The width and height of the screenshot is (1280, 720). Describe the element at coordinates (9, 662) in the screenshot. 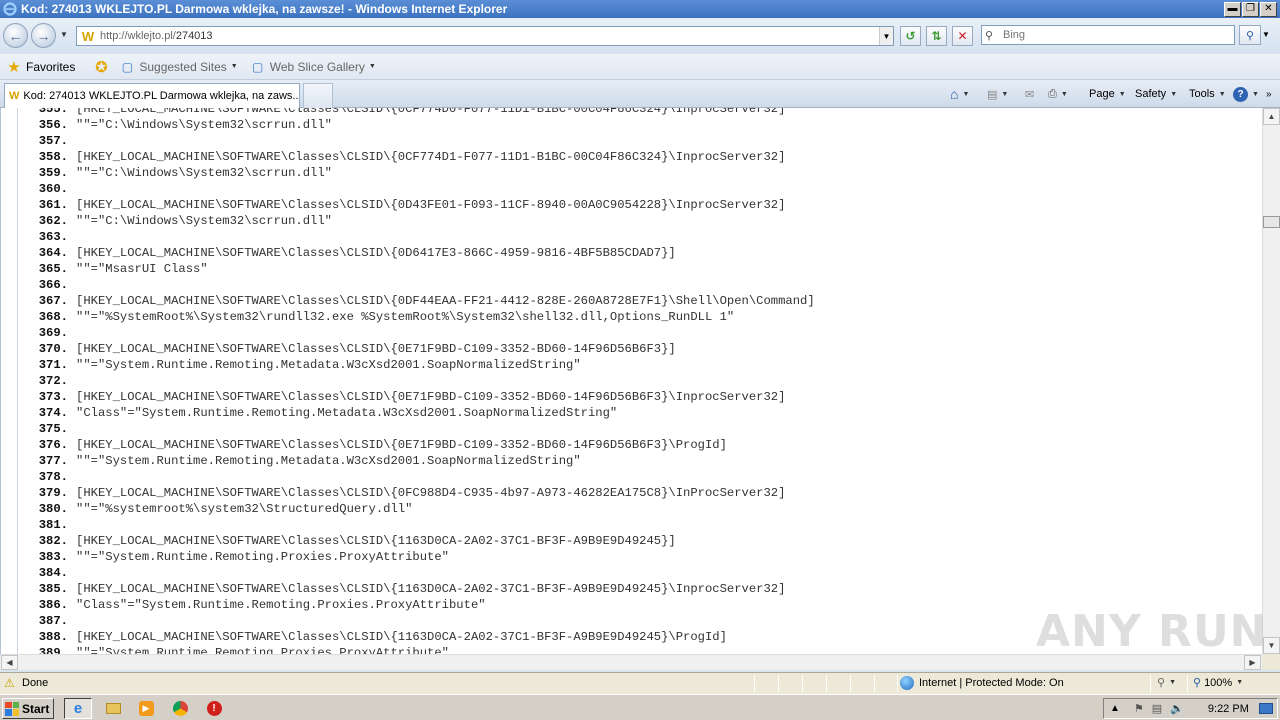

I see `scroll-left-button: ◀` at that location.